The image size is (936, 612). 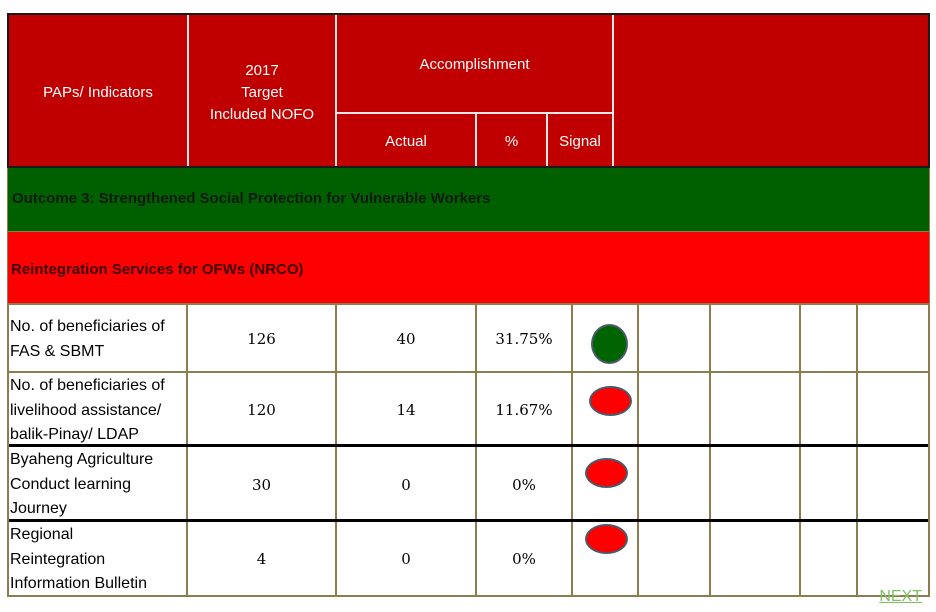 I want to click on header-actual: Actual, so click(x=406, y=141).